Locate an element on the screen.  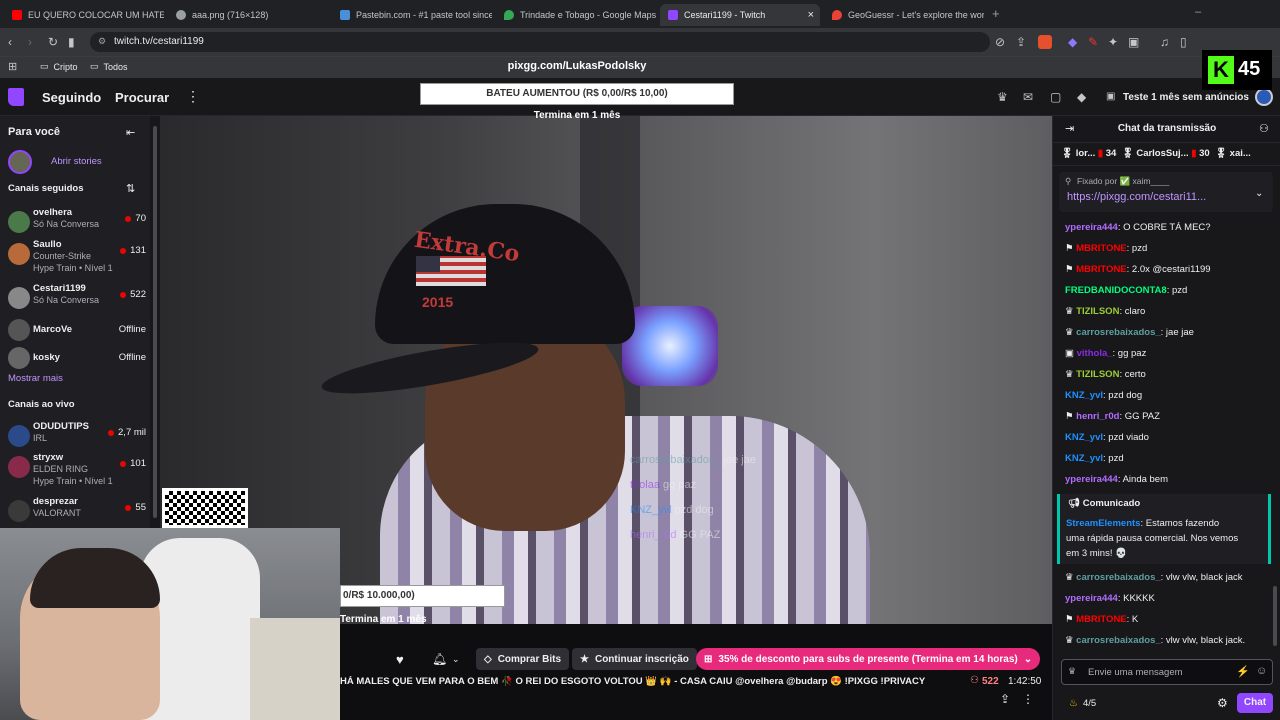
site-info-icon: ⚙ is located at coordinates (102, 41).